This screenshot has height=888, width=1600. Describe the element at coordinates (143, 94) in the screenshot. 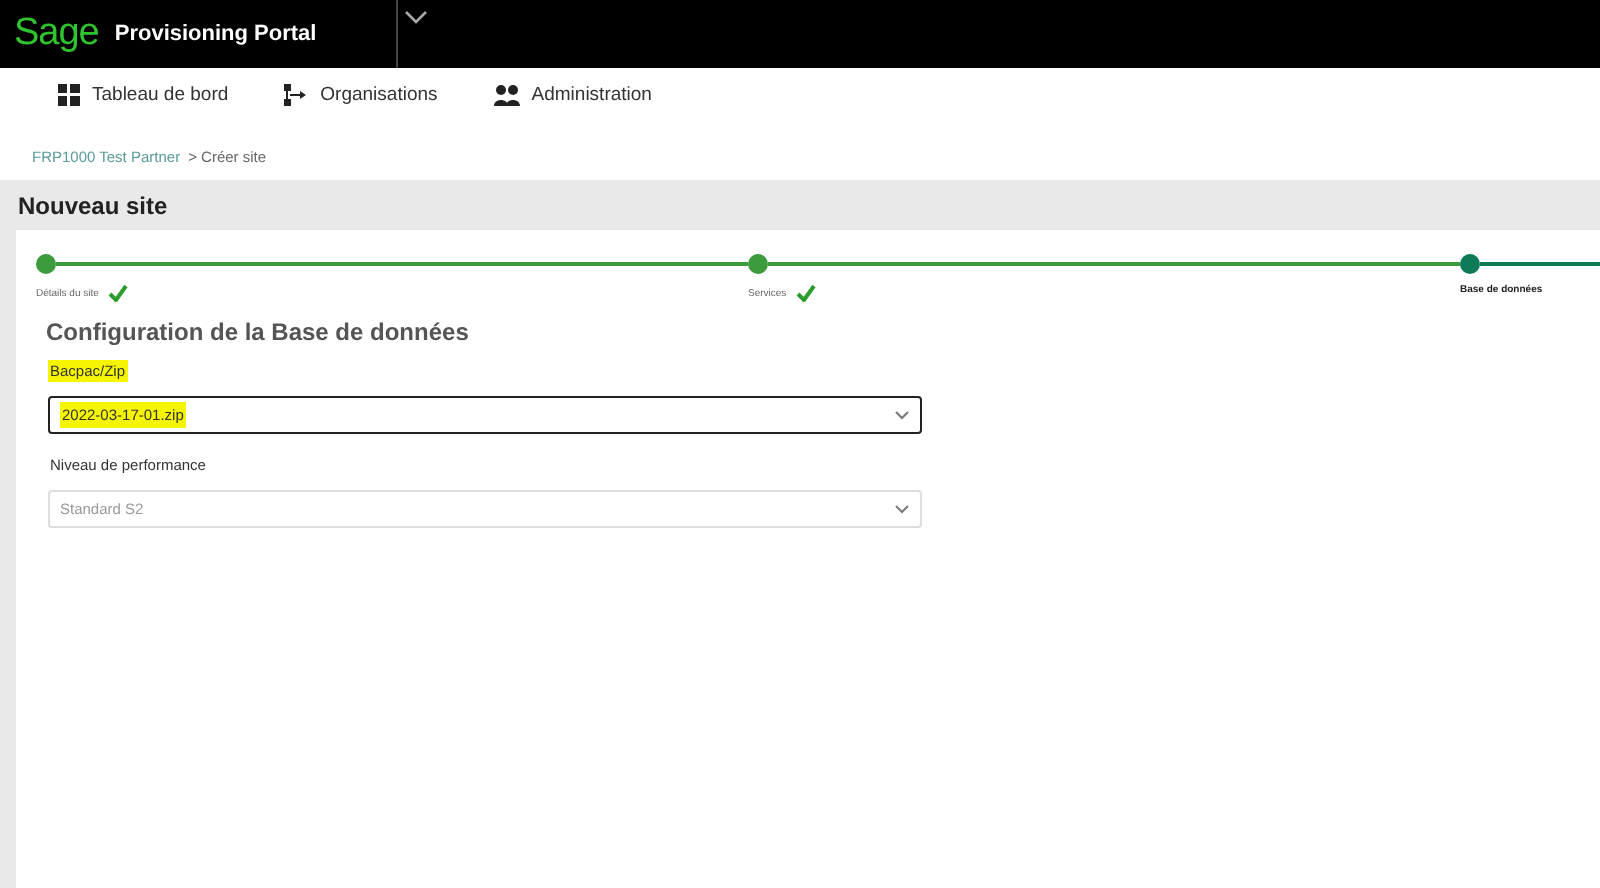

I see `nav-link: Tableau de bord` at that location.